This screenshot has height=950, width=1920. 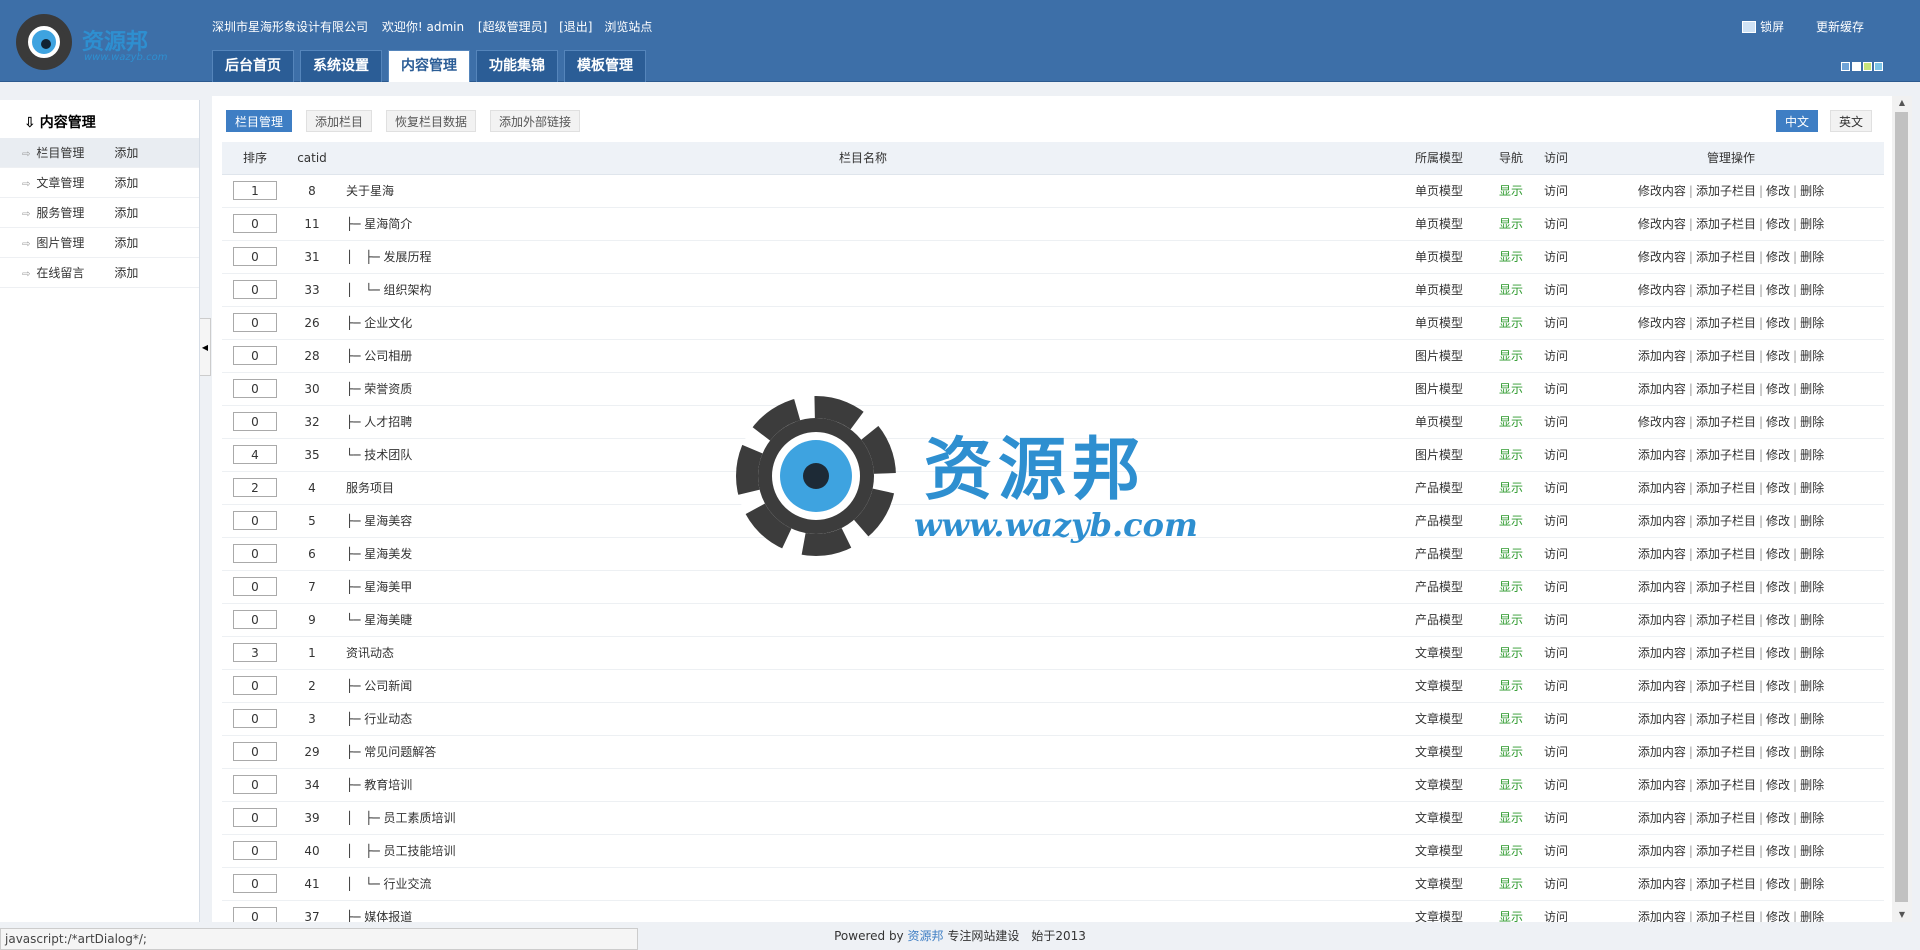 What do you see at coordinates (512, 27) in the screenshot?
I see `role-link: [超级管理员]` at bounding box center [512, 27].